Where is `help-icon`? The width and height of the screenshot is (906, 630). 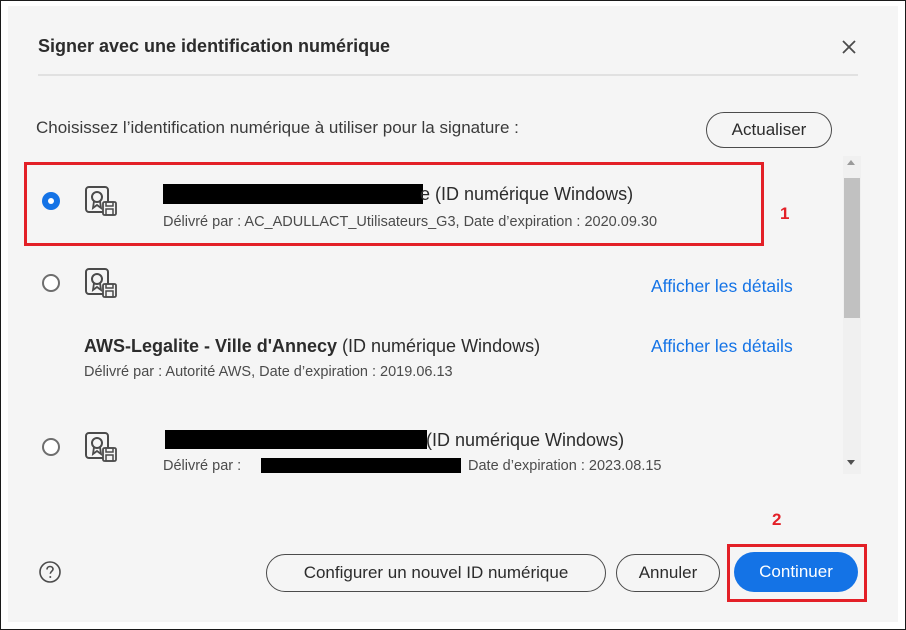
help-icon is located at coordinates (50, 572).